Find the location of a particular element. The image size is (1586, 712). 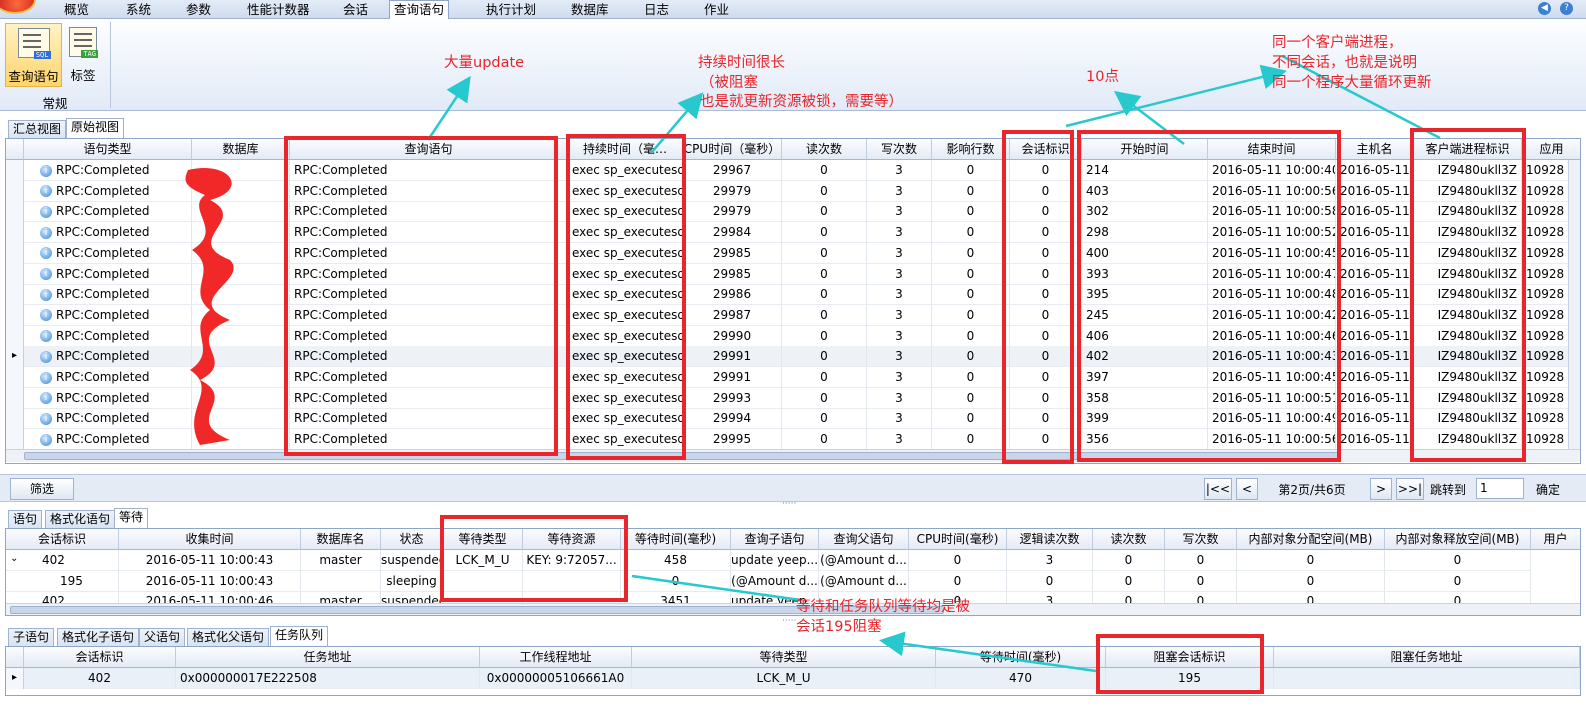

arrow-blocking is located at coordinates (988, 652).